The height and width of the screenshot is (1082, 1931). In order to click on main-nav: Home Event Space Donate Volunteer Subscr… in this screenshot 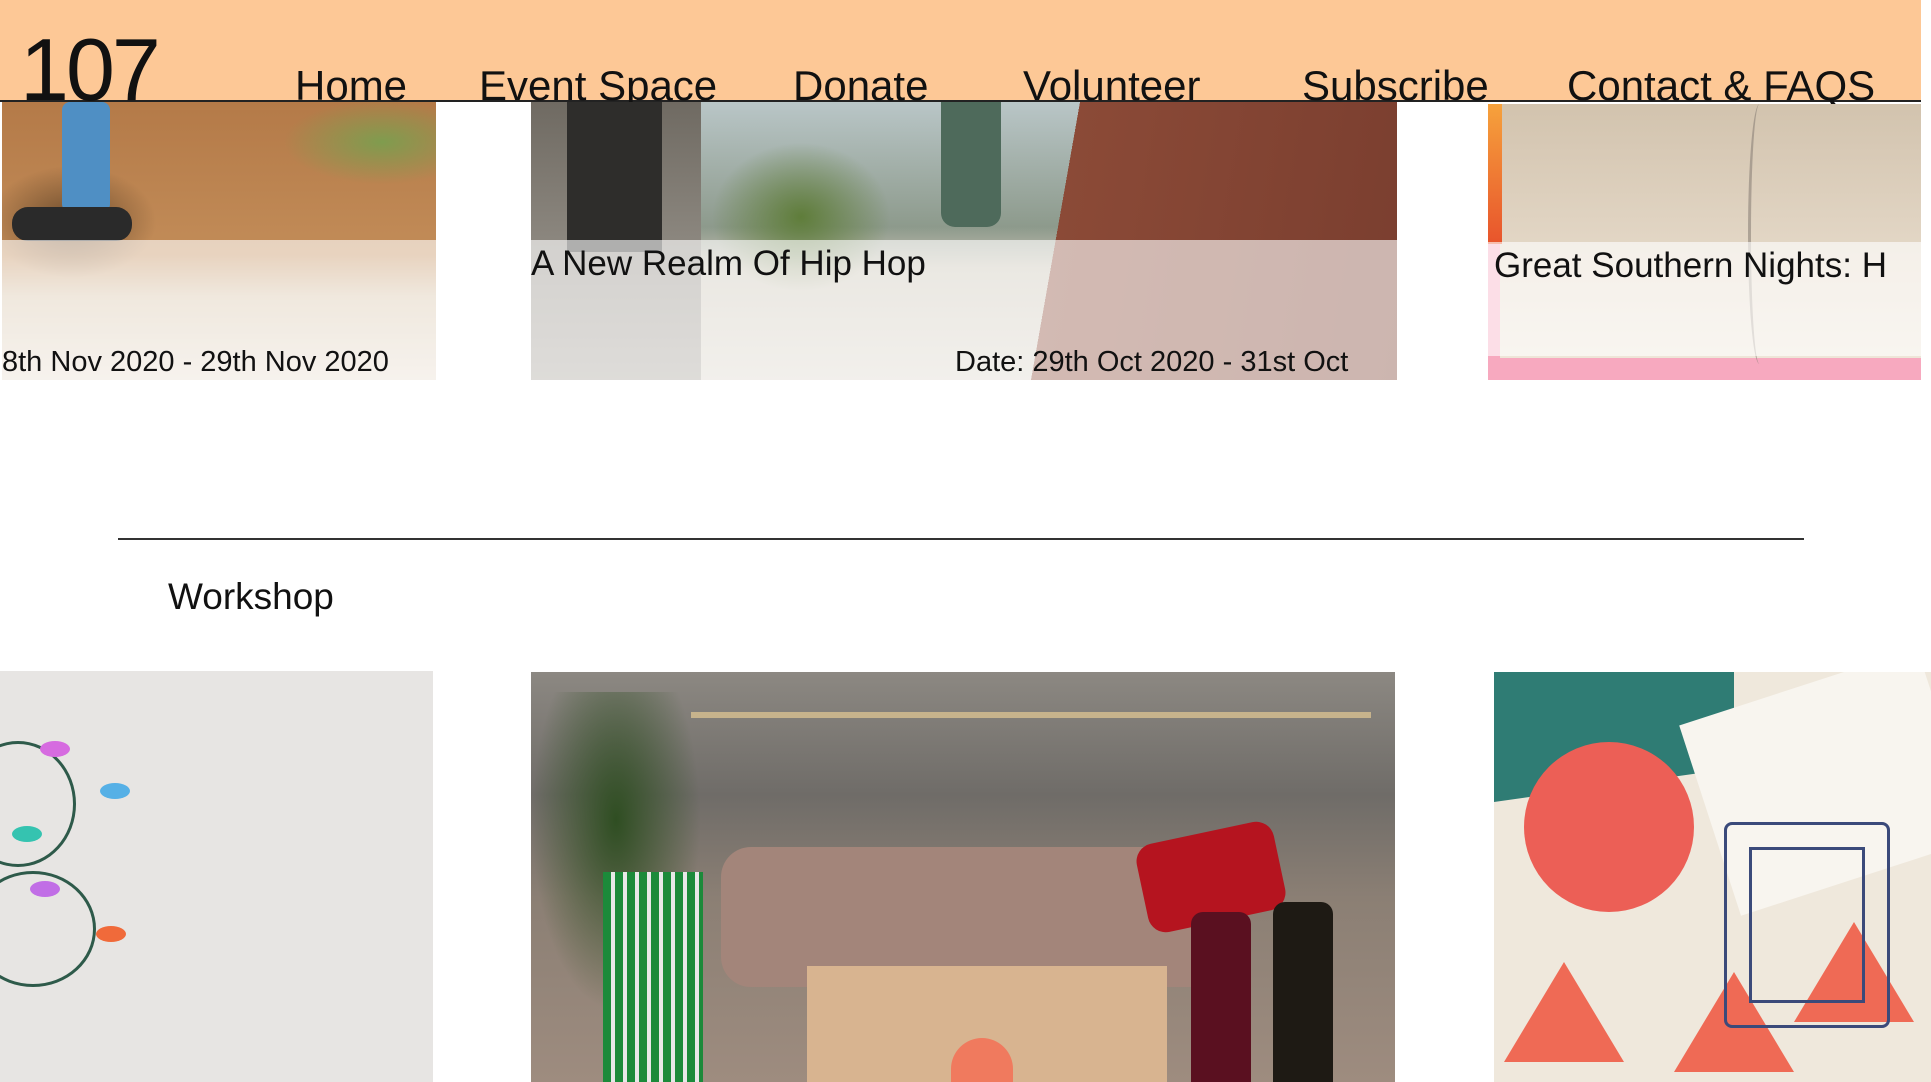, I will do `click(960, 54)`.